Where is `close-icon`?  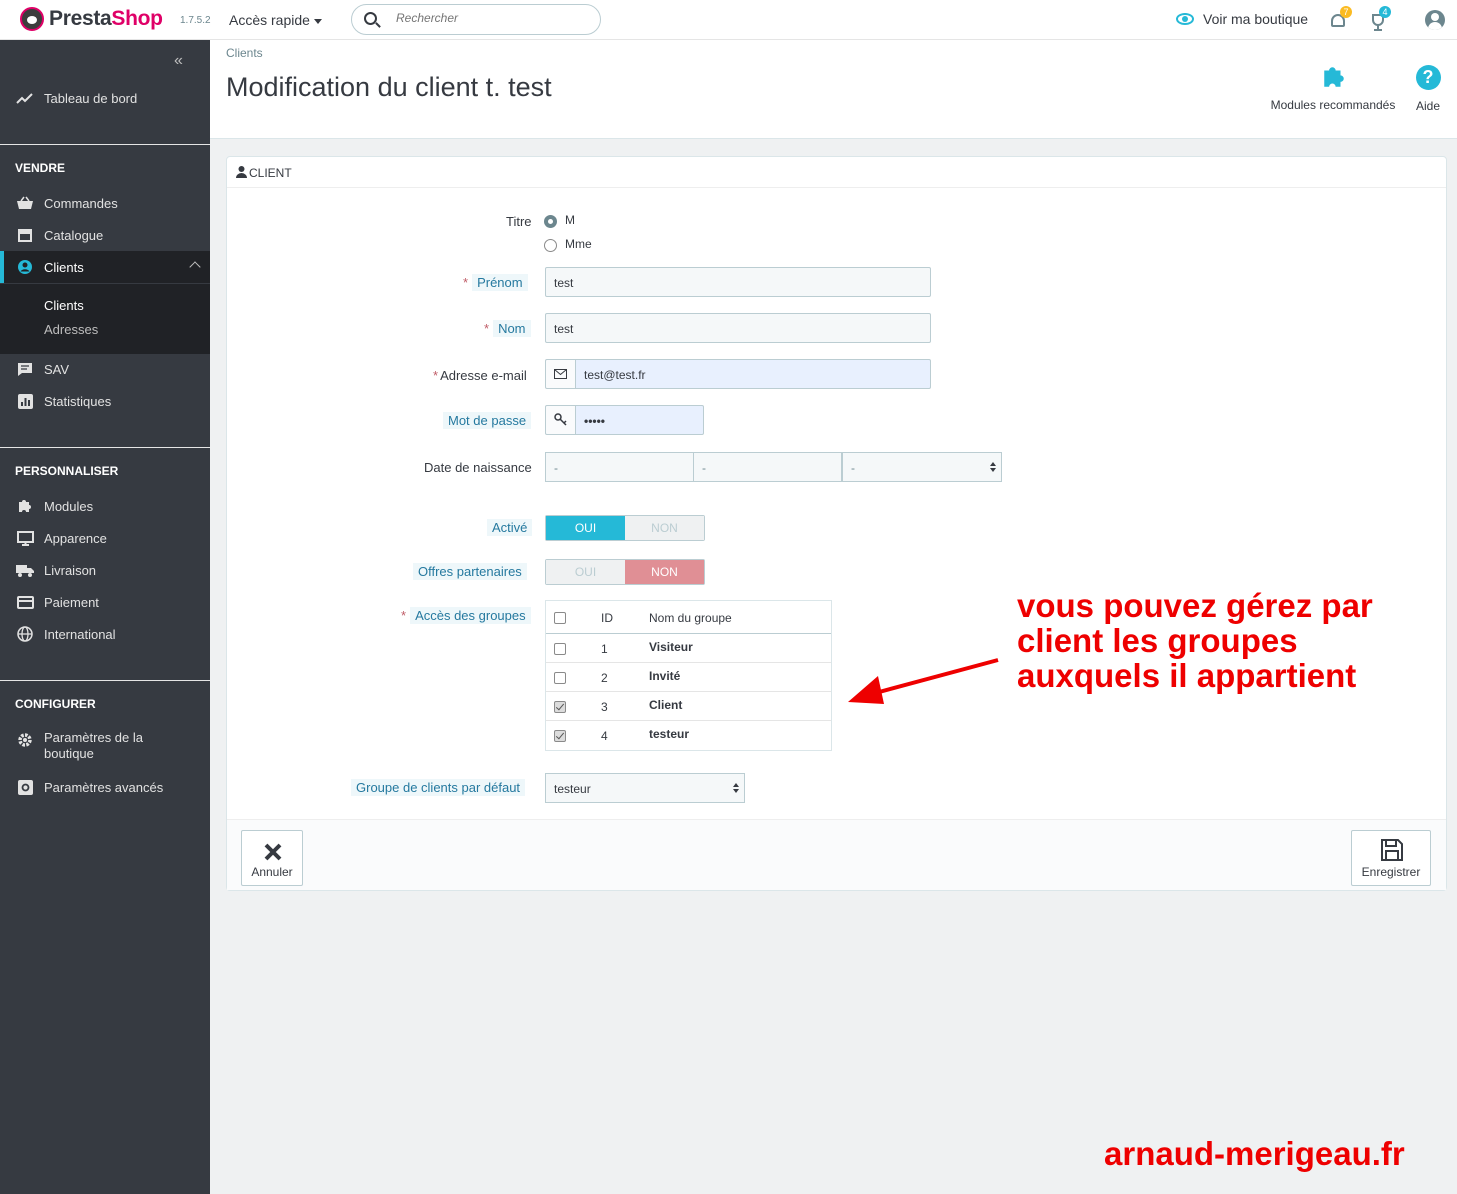
close-icon is located at coordinates (273, 852).